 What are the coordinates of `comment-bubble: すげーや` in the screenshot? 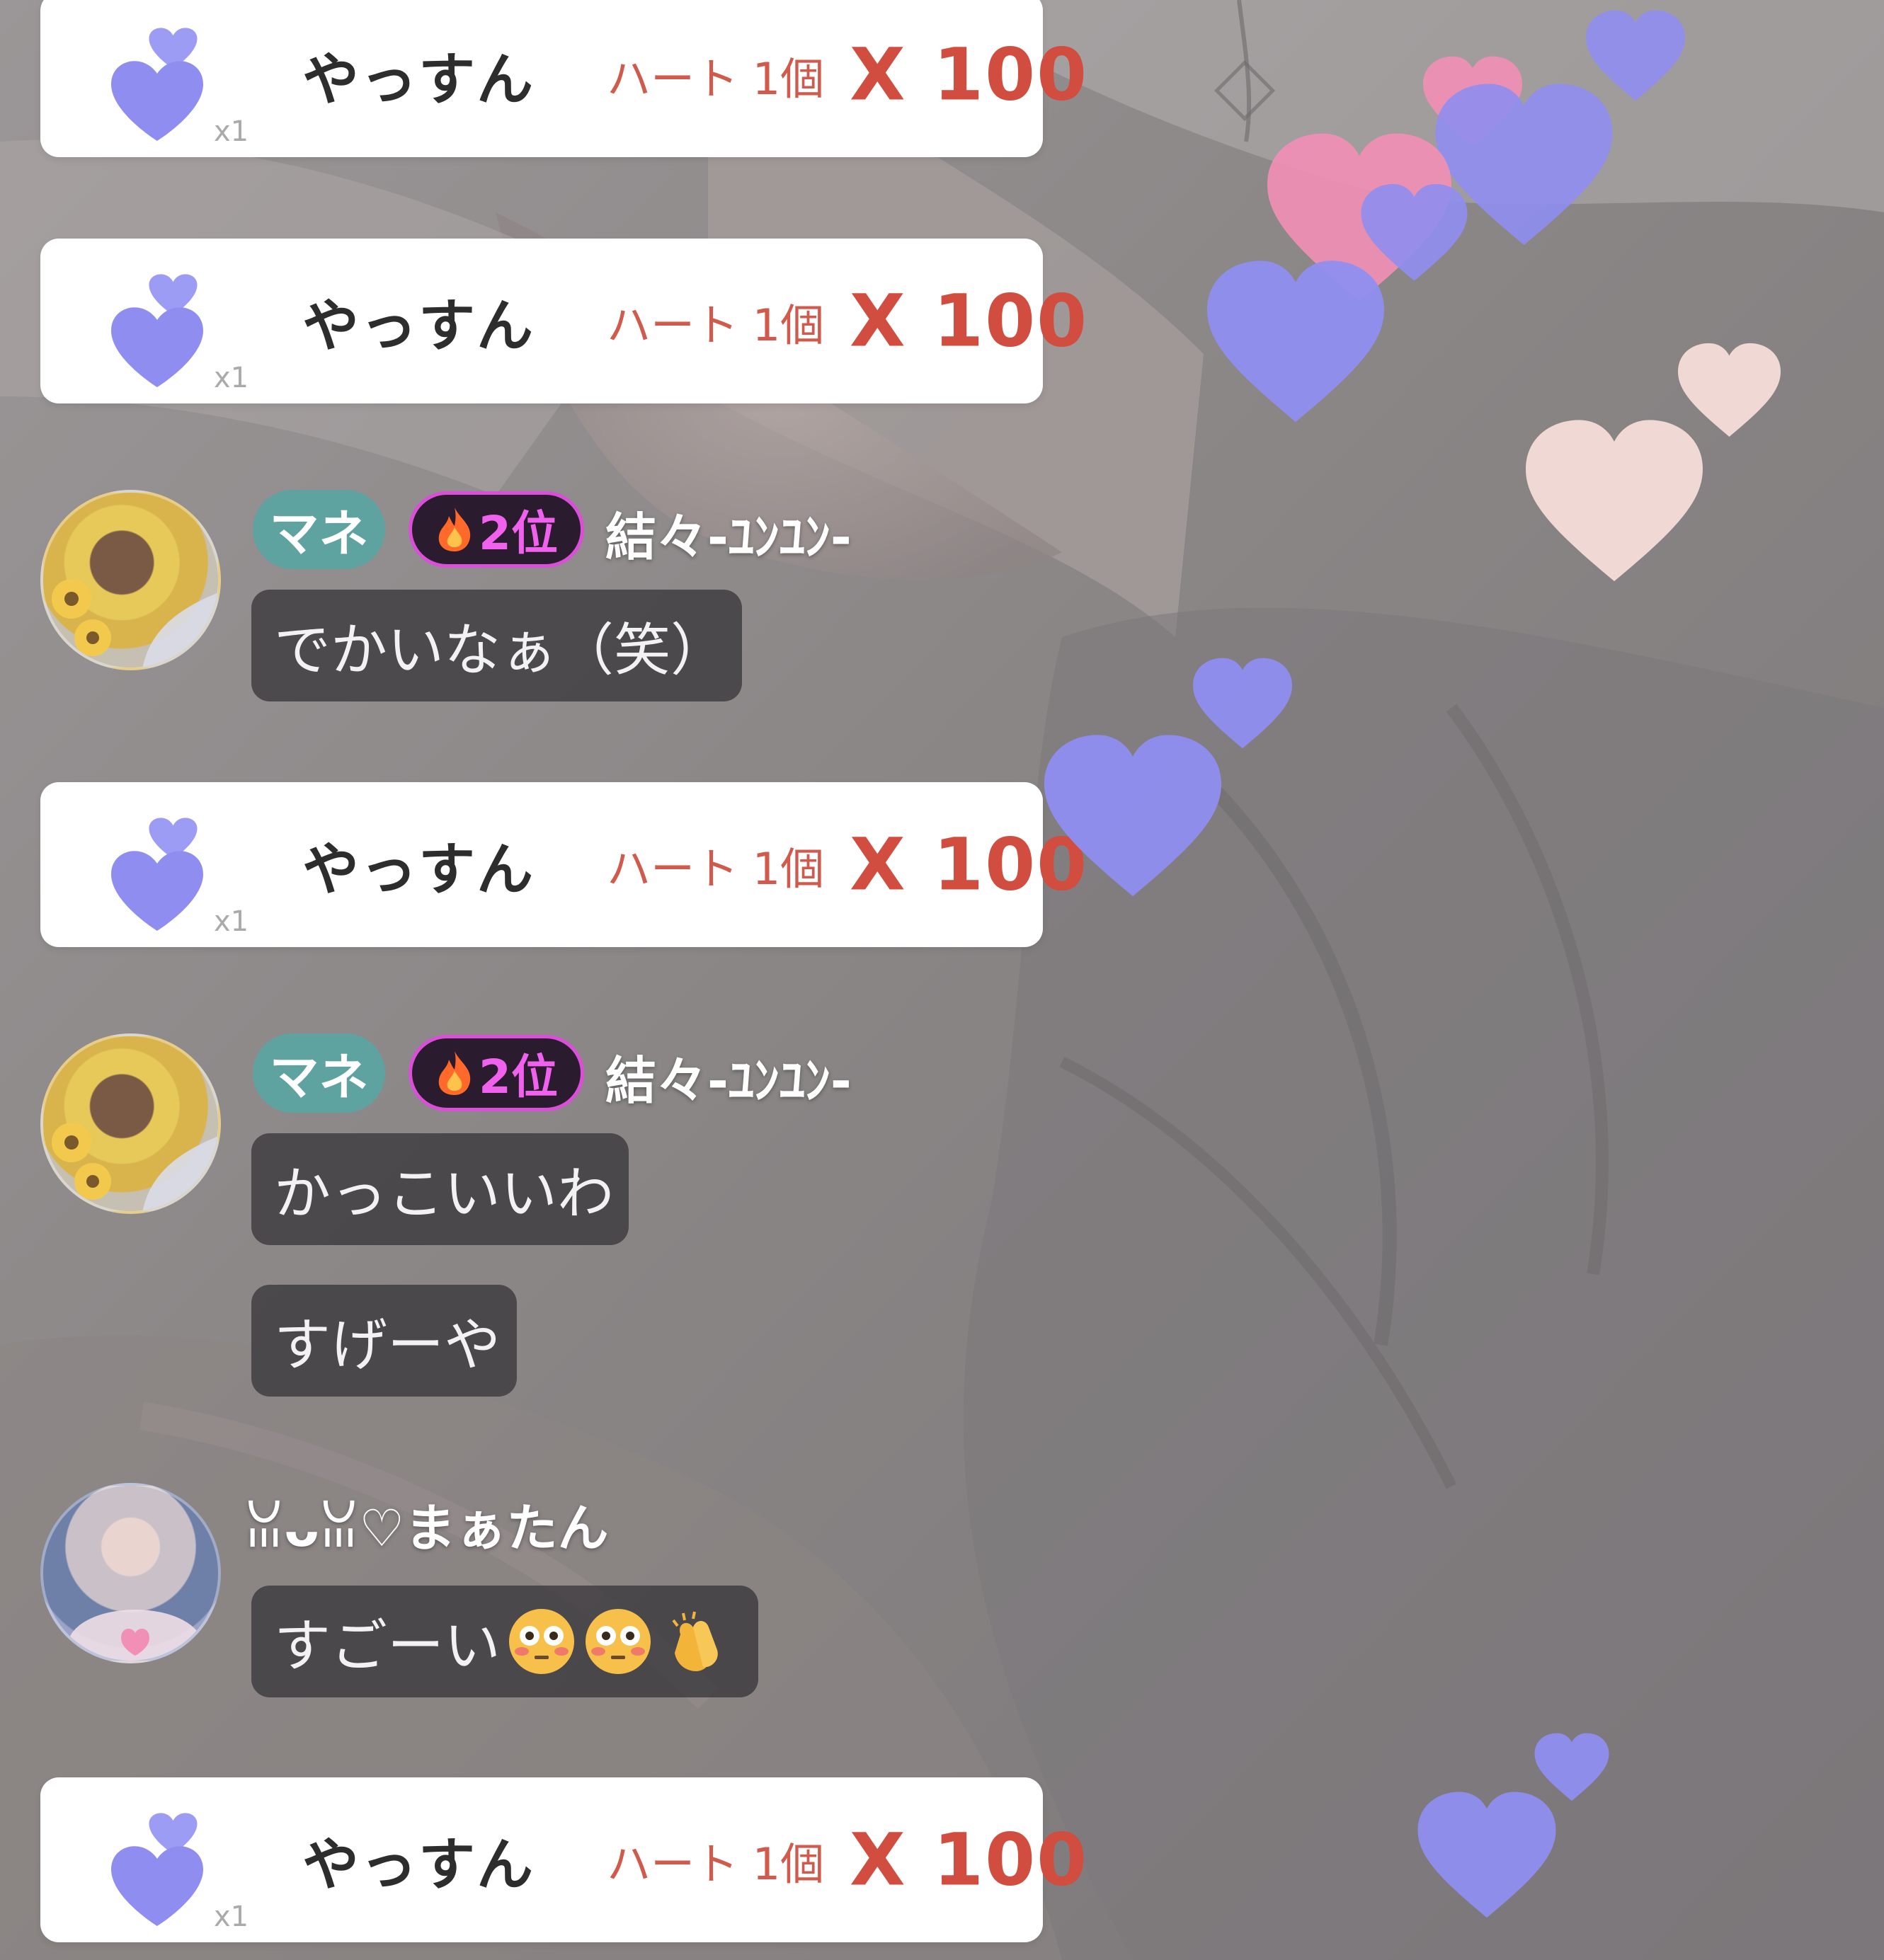 It's located at (384, 1341).